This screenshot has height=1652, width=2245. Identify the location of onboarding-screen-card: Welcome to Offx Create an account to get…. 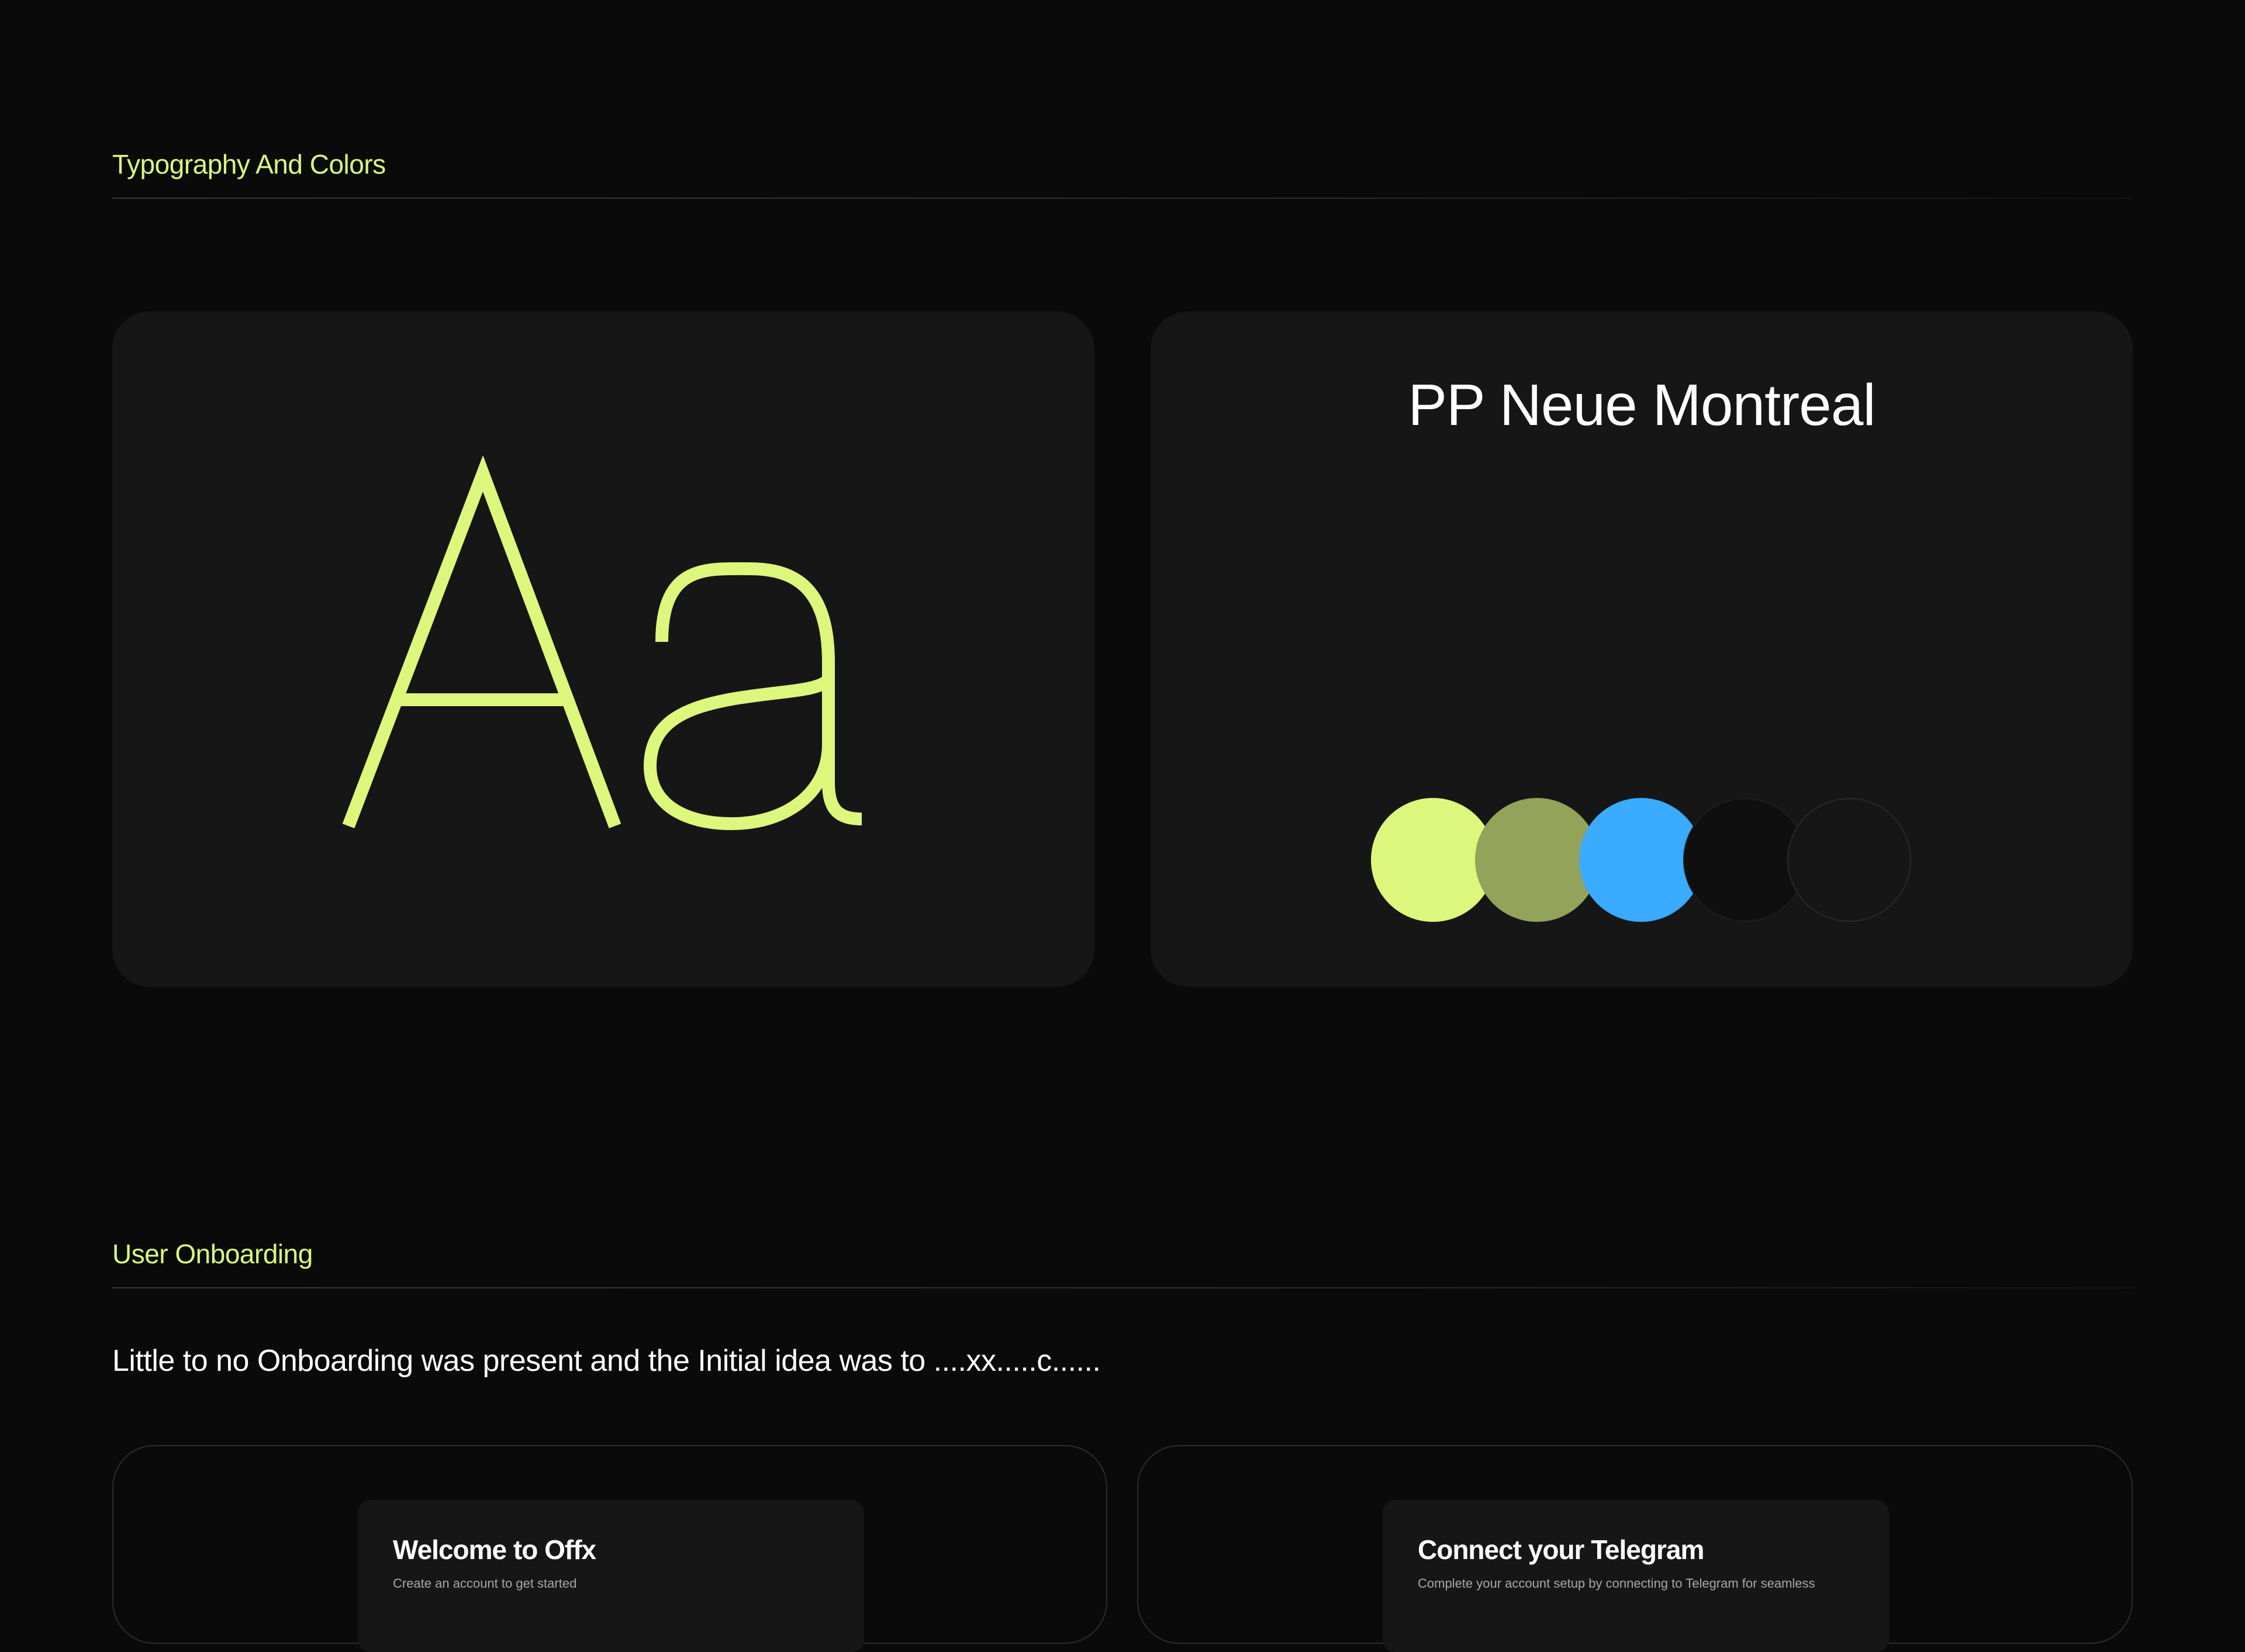
(609, 1548).